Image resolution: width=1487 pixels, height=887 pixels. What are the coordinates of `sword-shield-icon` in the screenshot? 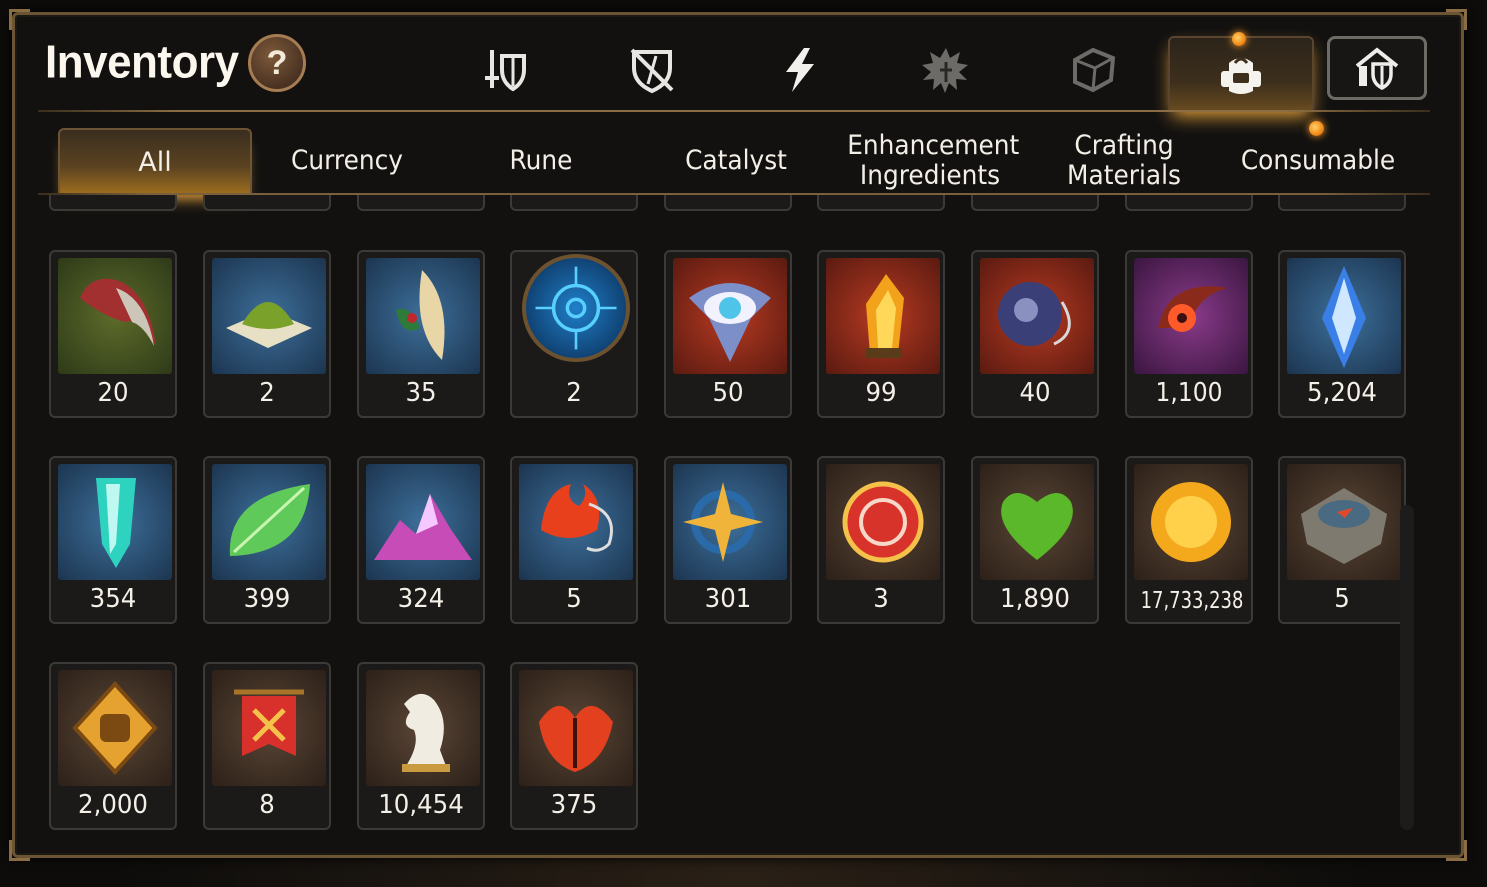 It's located at (505, 71).